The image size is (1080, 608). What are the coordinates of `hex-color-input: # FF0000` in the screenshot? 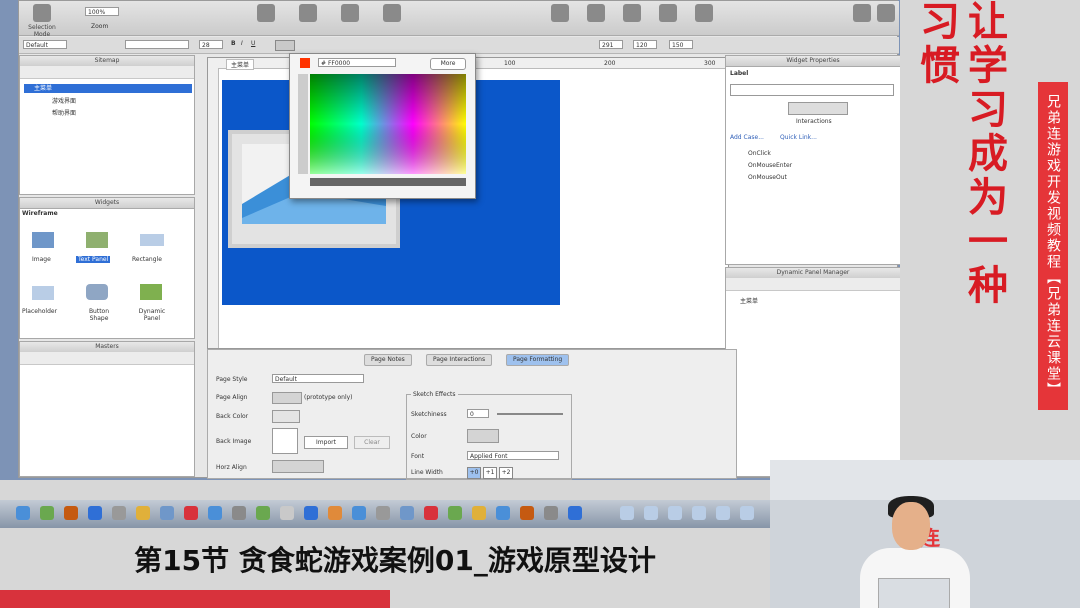 It's located at (357, 62).